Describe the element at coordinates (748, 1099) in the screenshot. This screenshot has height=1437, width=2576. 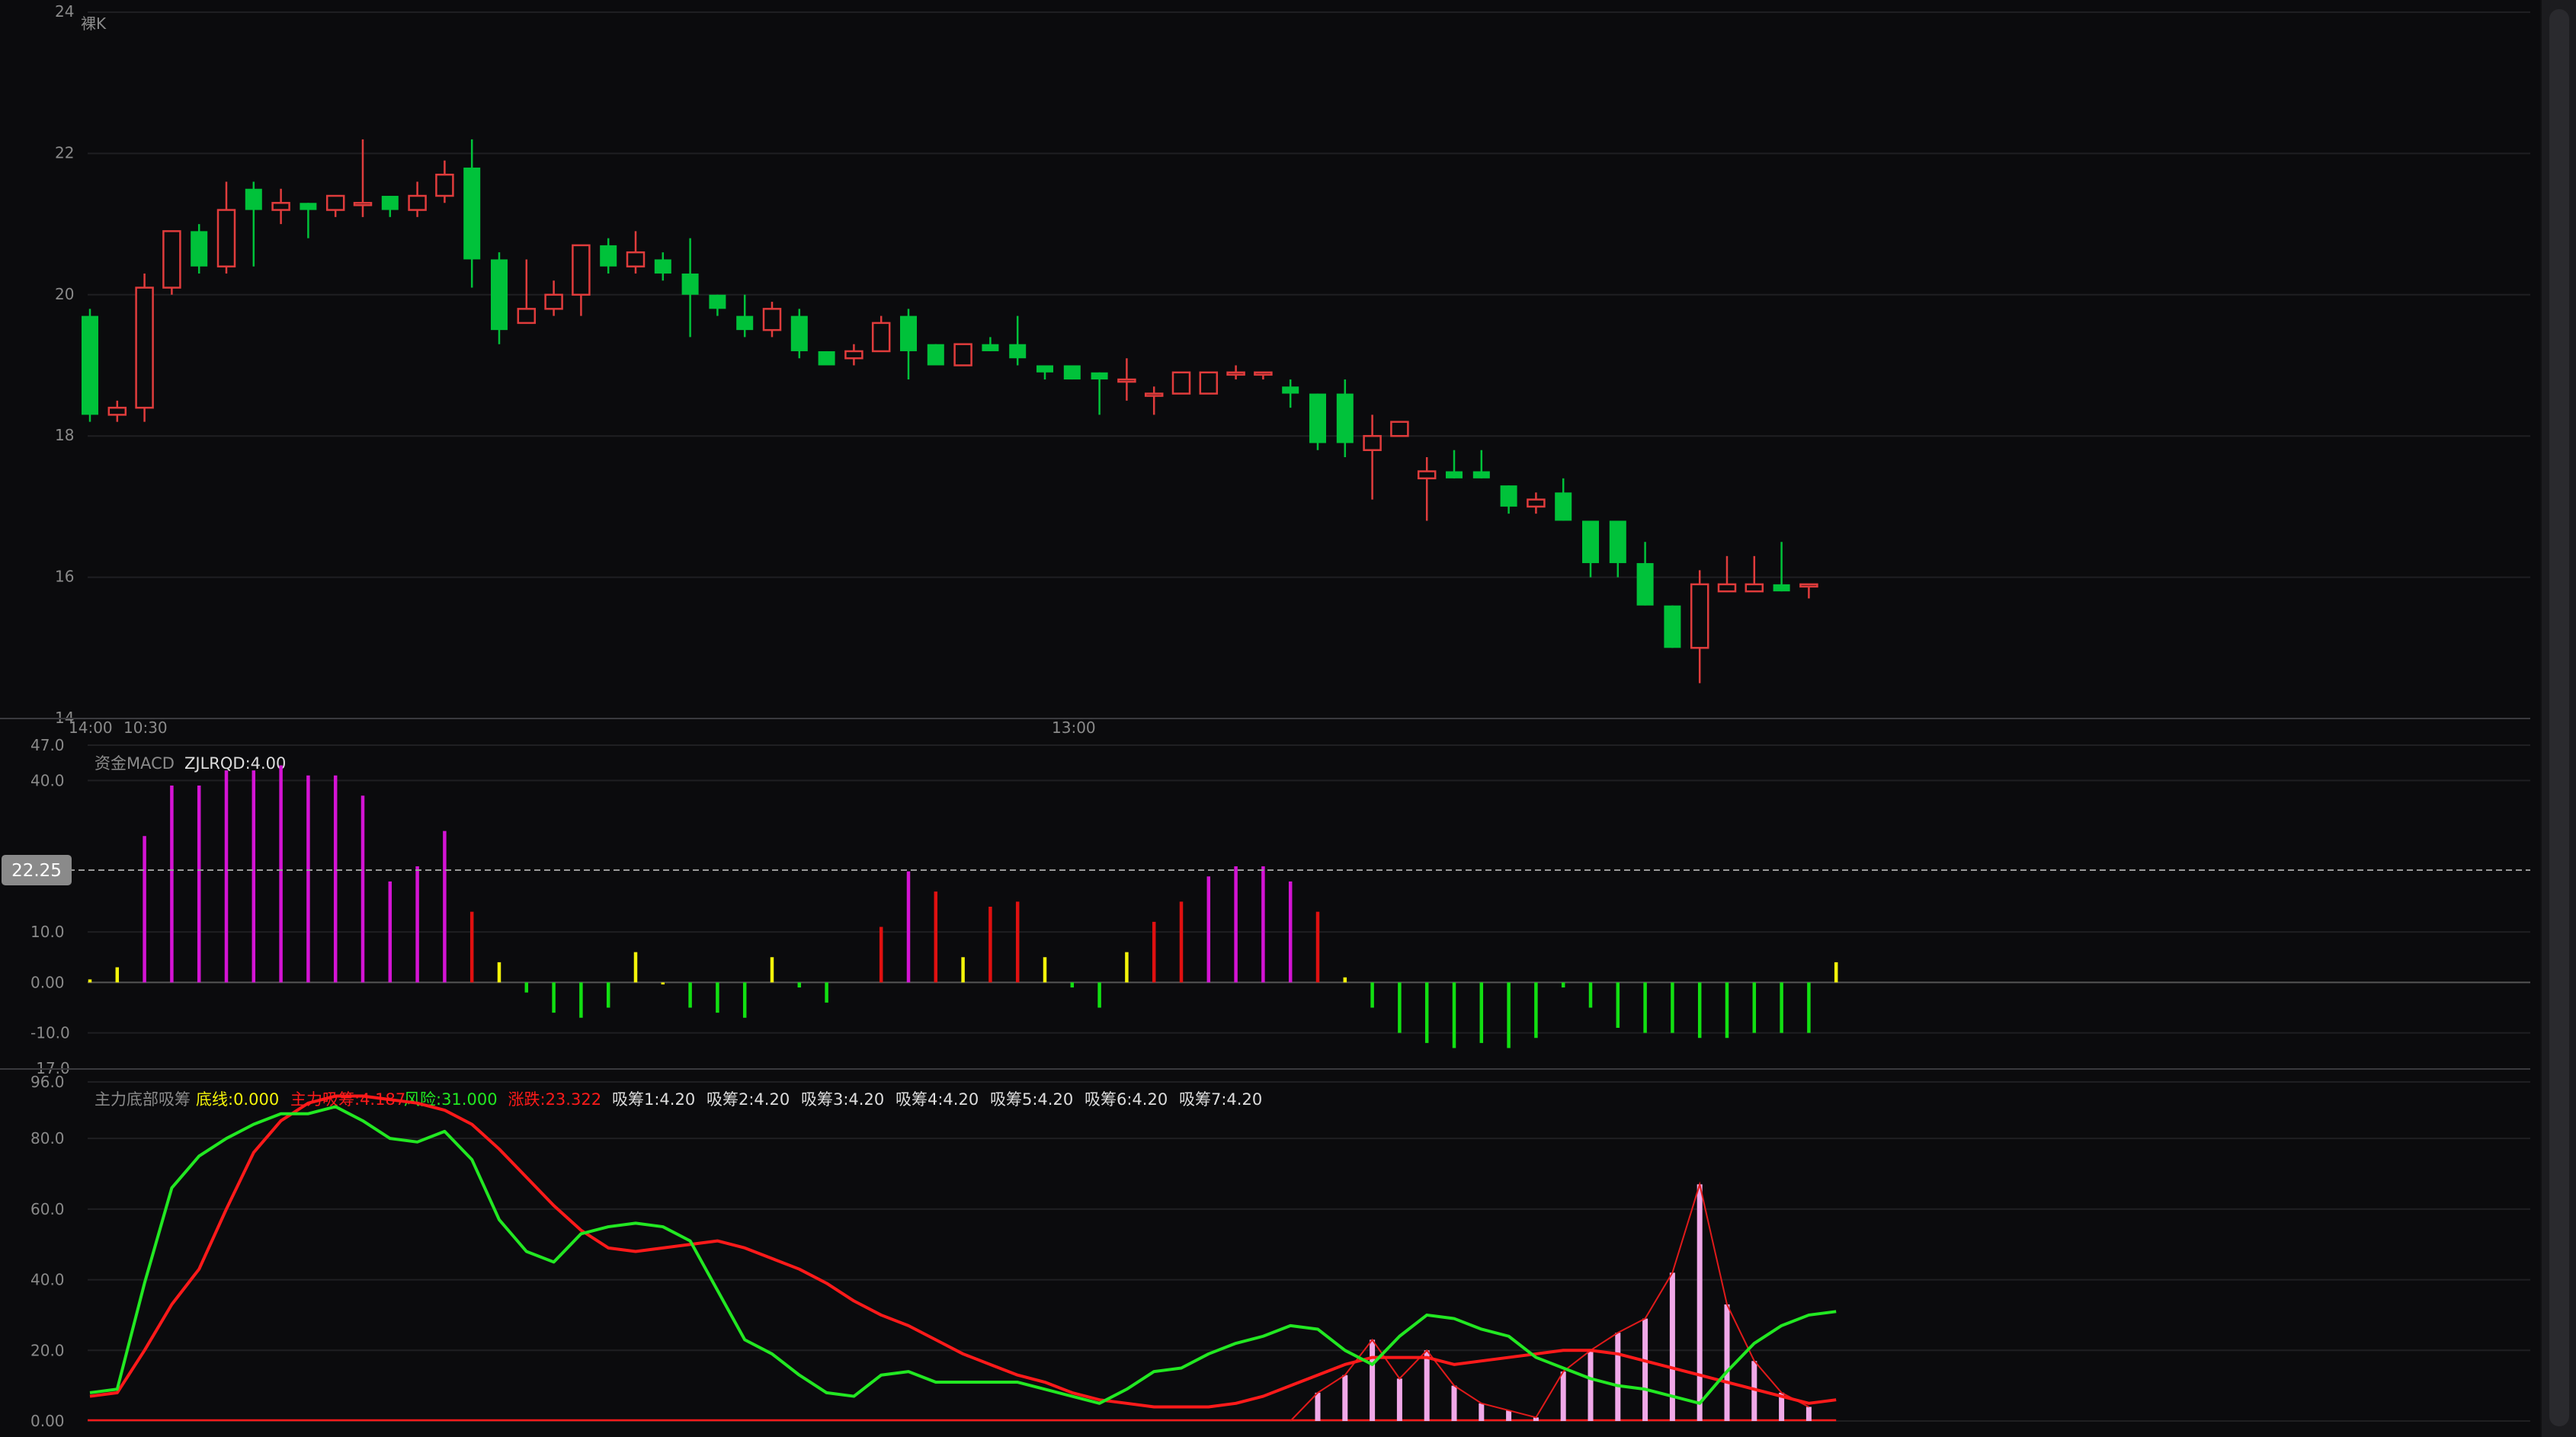
I see `mf-legend-item: 吸筹2:4.20` at that location.